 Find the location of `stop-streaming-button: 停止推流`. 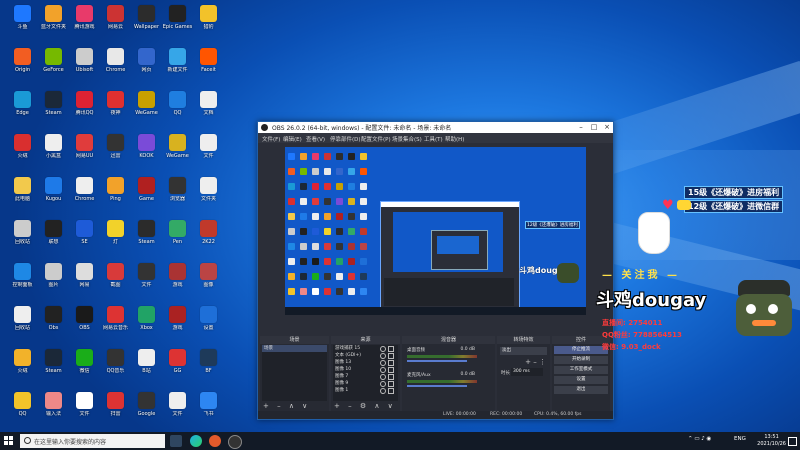

stop-streaming-button: 停止推流 is located at coordinates (581, 350).